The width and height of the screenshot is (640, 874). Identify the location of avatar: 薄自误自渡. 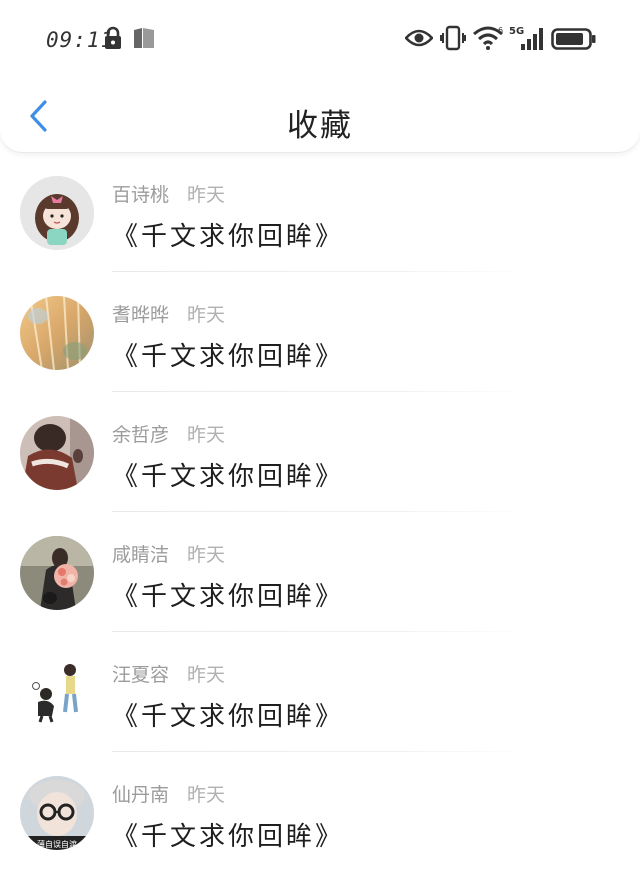
(57, 813).